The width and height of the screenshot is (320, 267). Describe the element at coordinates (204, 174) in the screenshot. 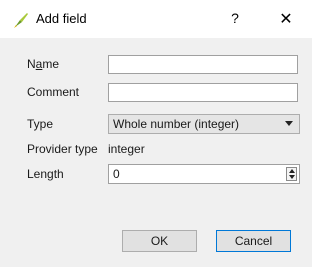

I see `length-stepper: 0` at that location.